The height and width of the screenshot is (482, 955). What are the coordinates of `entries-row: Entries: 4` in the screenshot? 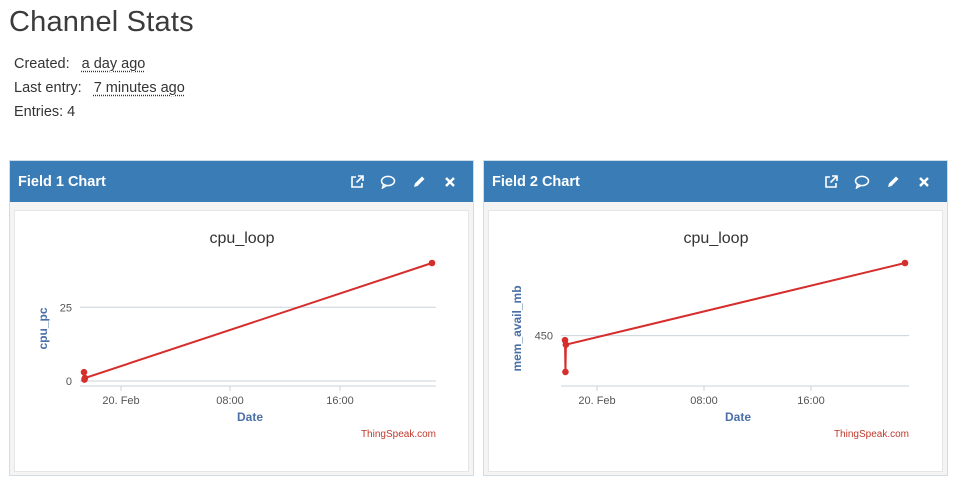 It's located at (99, 112).